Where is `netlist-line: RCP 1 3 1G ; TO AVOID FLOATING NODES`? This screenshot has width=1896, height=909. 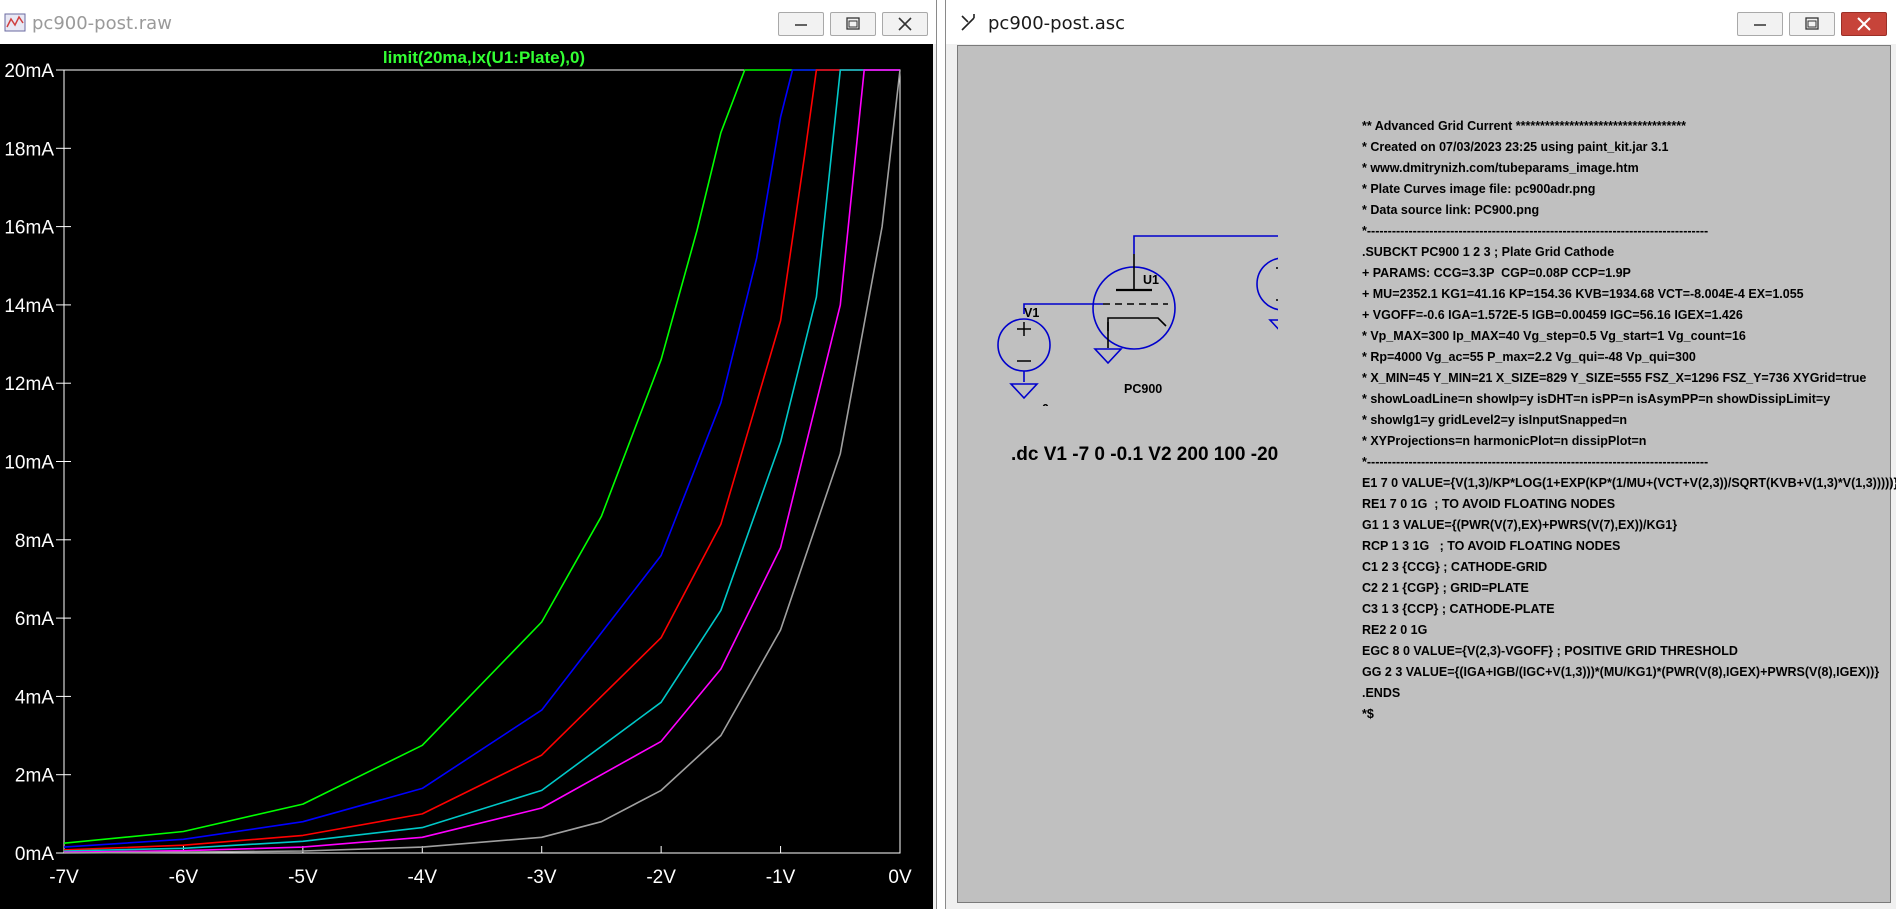 netlist-line: RCP 1 3 1G ; TO AVOID FLOATING NODES is located at coordinates (1491, 546).